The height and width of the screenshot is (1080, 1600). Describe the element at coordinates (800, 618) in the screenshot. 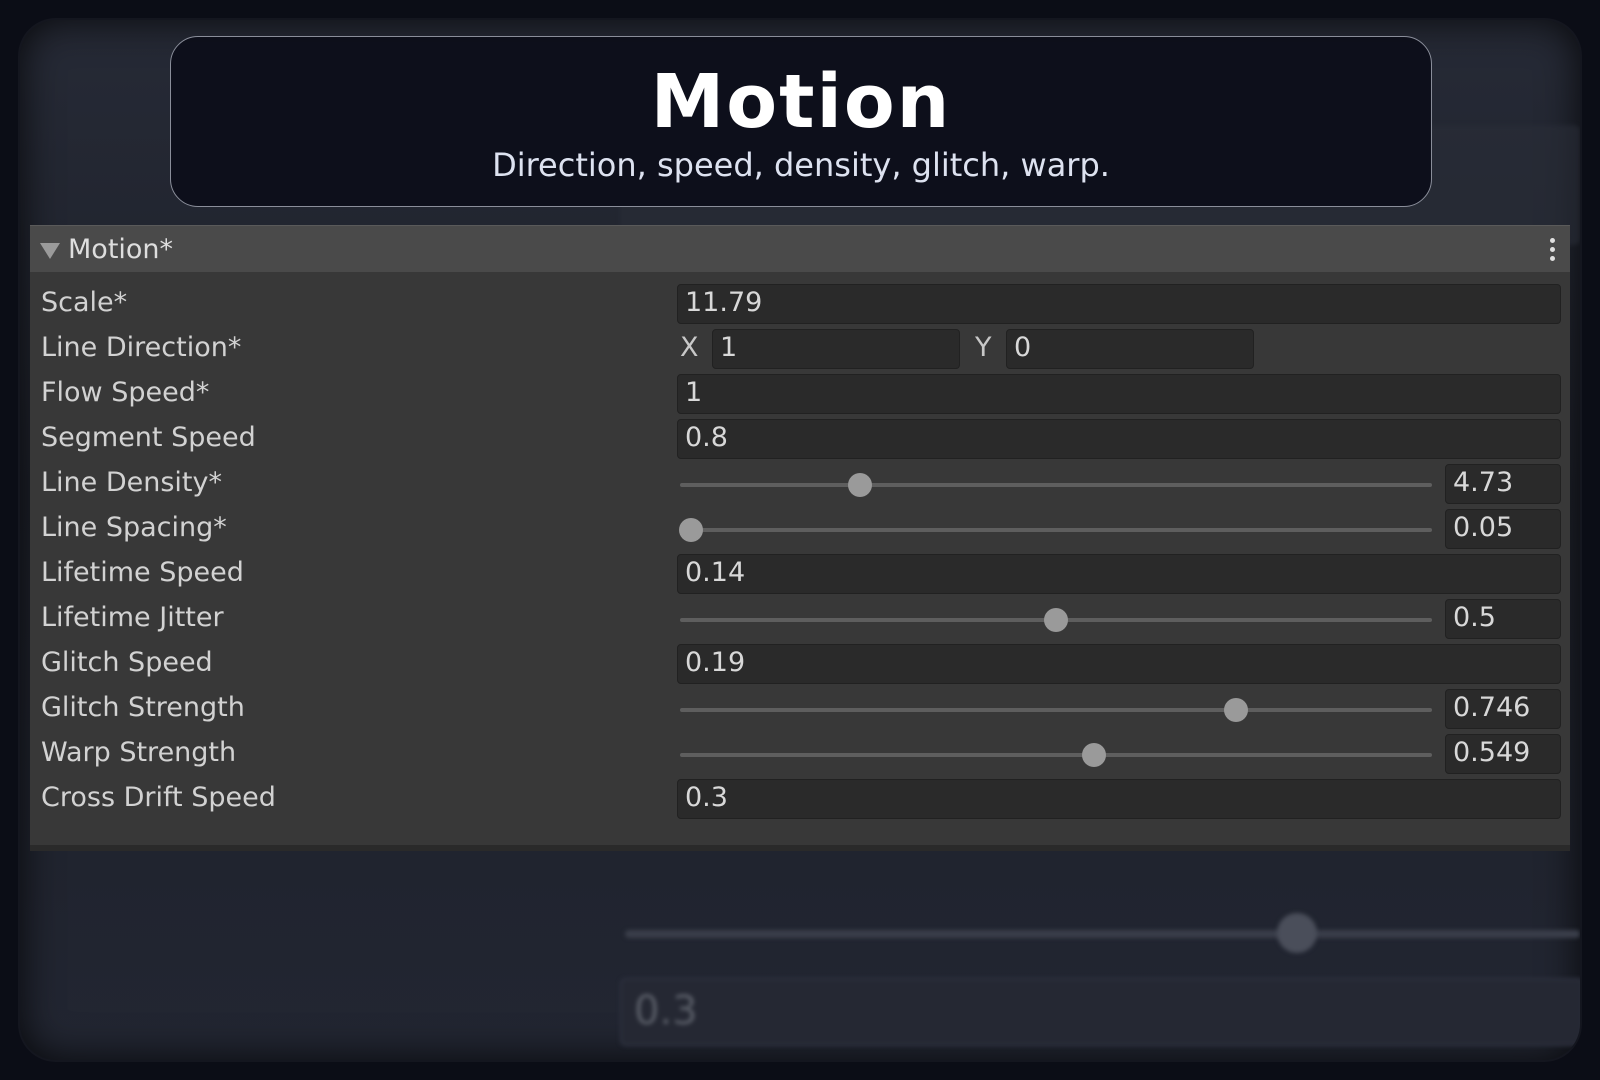

I see `row-lifetime-jitter: Lifetime Jitter 0.5` at that location.